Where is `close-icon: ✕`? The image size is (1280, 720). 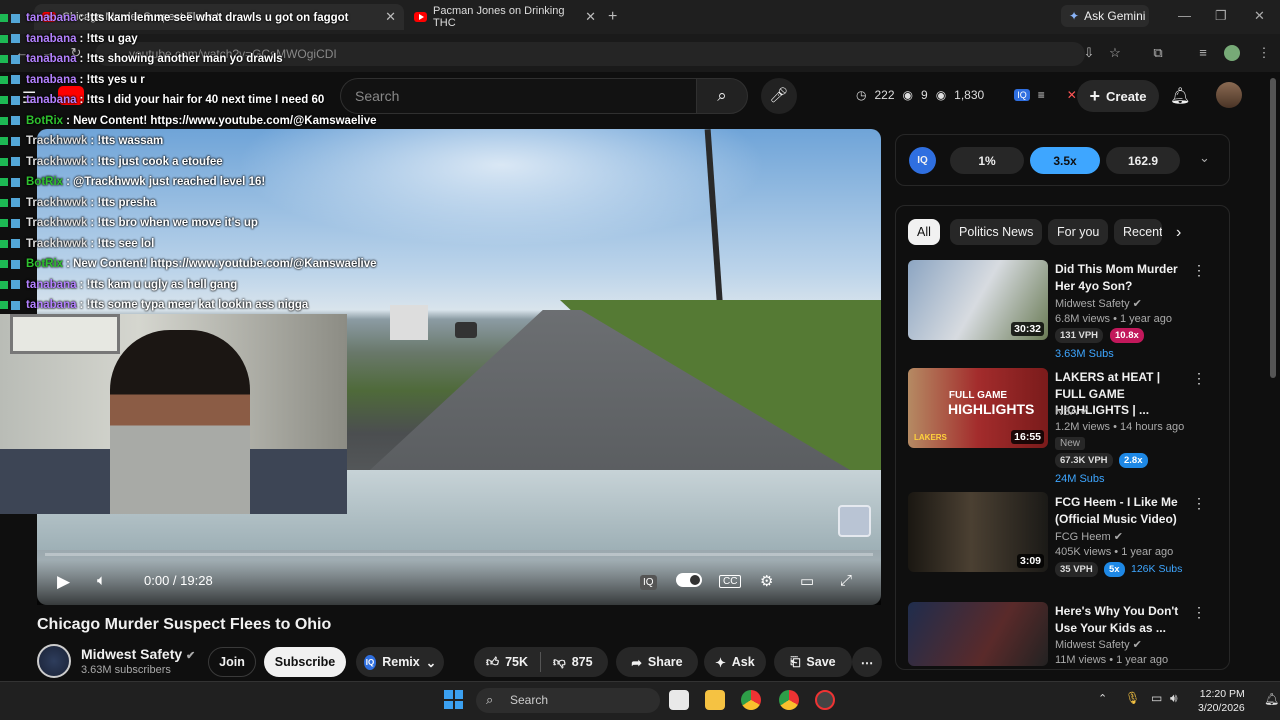
close-icon: ✕ is located at coordinates (590, 17).